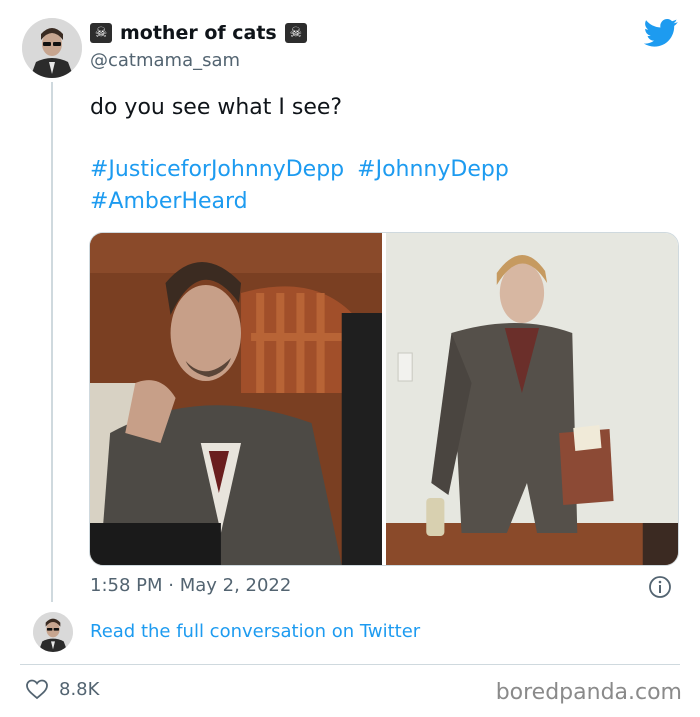 This screenshot has width=700, height=717. I want to click on hashtag-link: #JusticeforJohnnyDepp, so click(217, 169).